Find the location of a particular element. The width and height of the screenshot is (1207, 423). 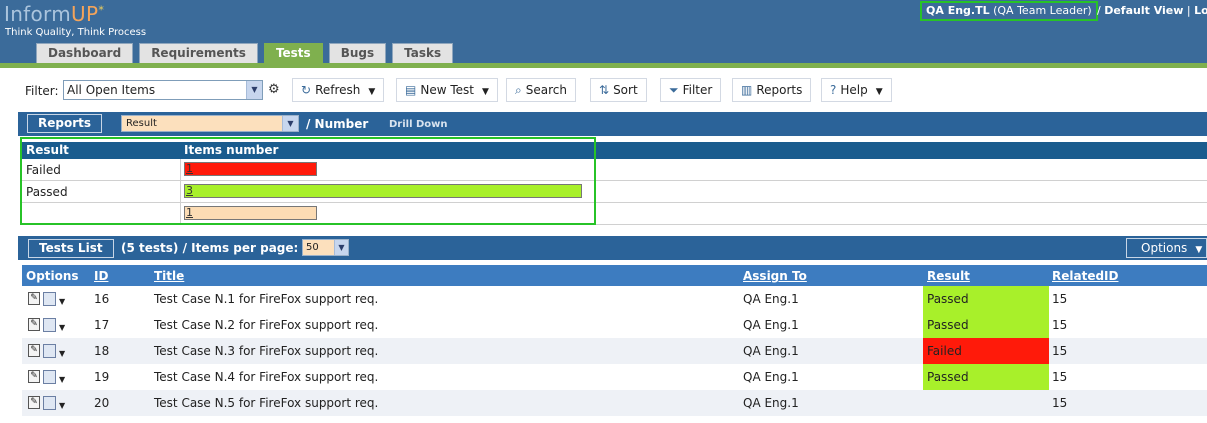

report-table-header: Result Items number is located at coordinates (614, 150).